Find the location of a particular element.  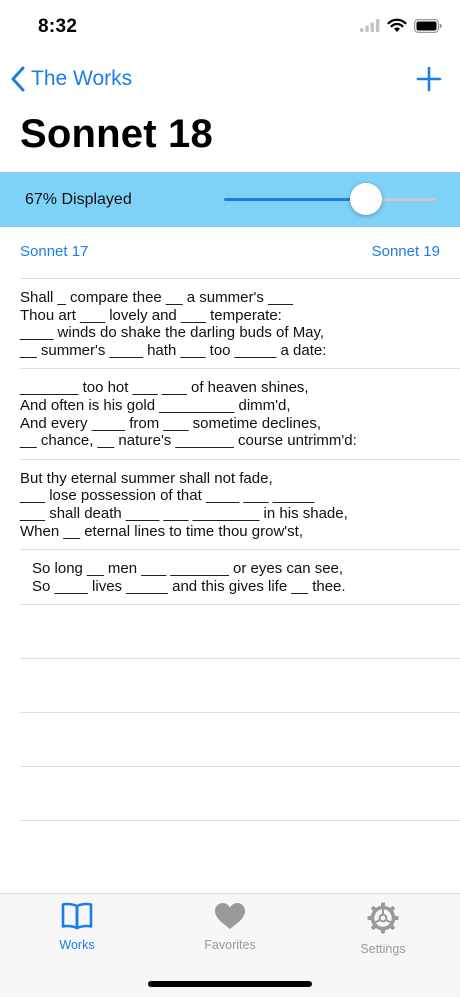

status-icons is located at coordinates (401, 25).